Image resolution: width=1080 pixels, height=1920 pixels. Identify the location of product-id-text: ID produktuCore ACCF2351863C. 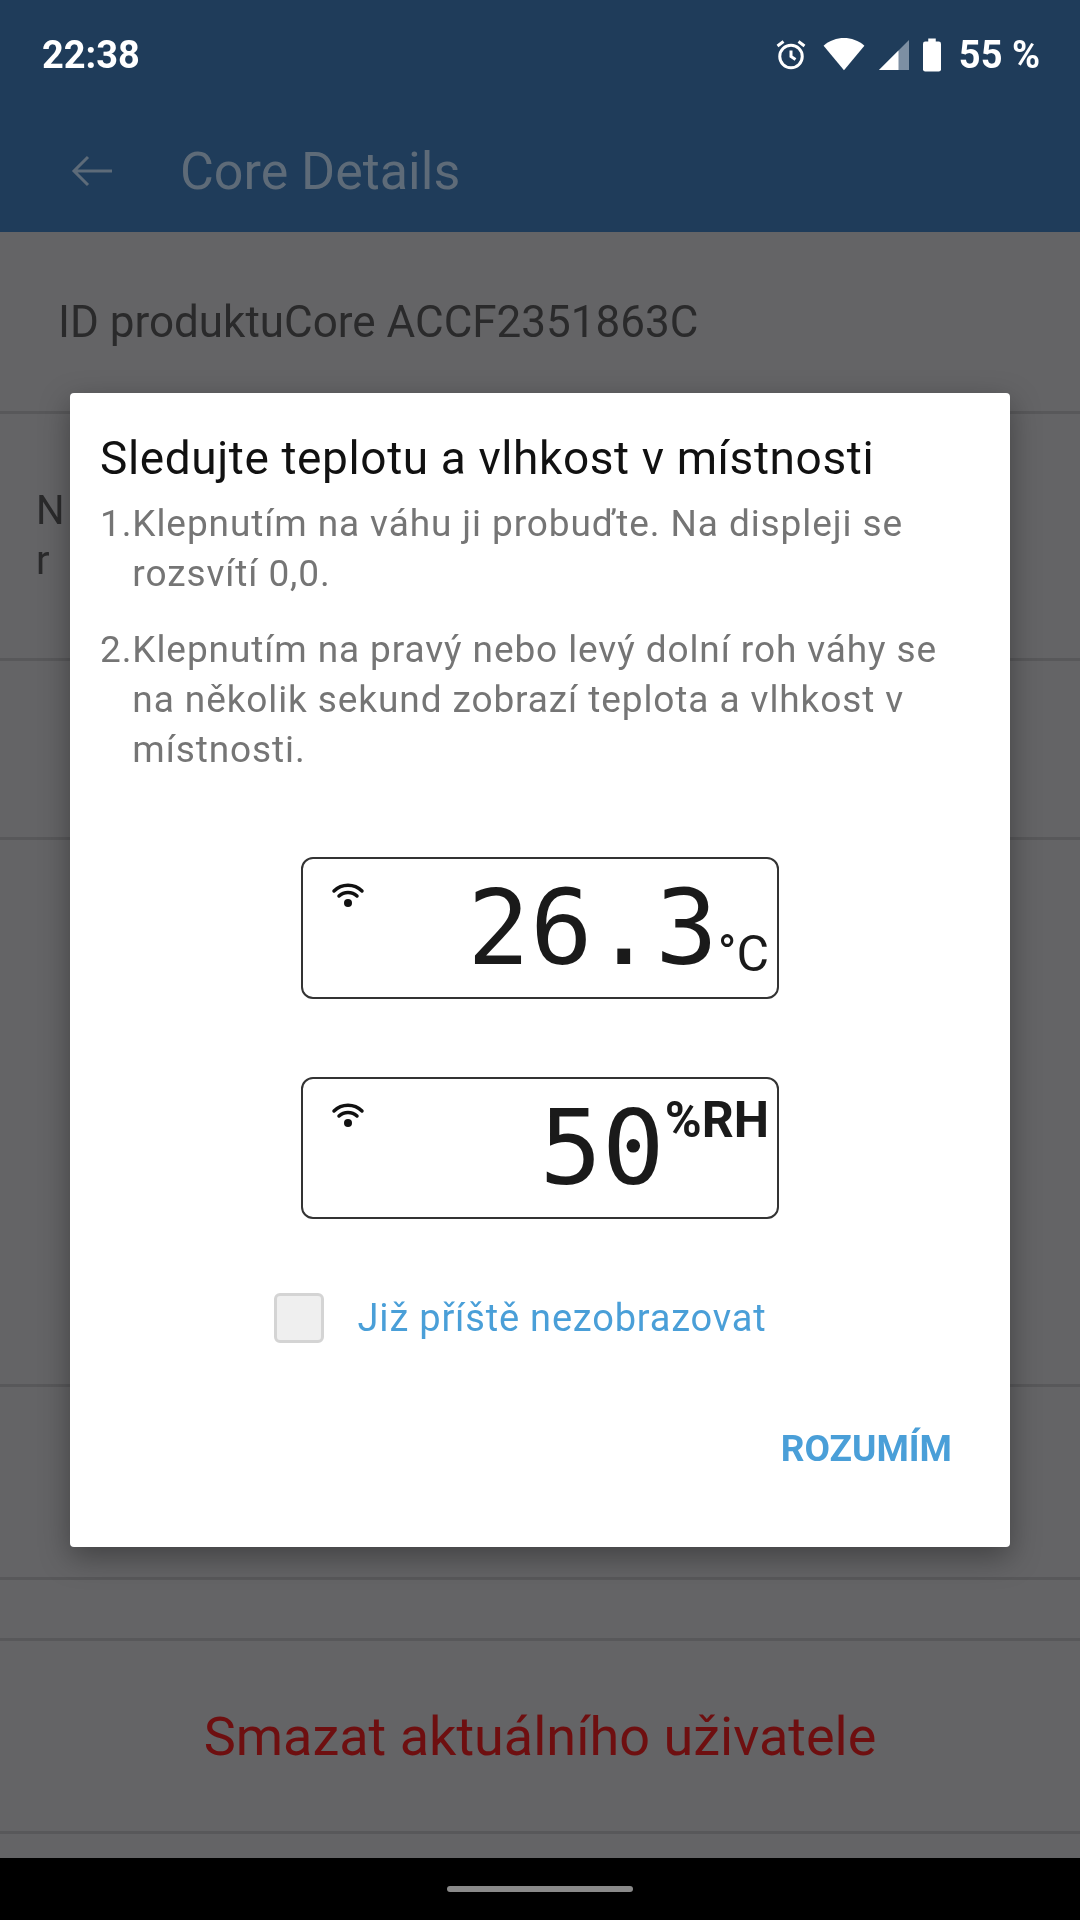
(379, 321).